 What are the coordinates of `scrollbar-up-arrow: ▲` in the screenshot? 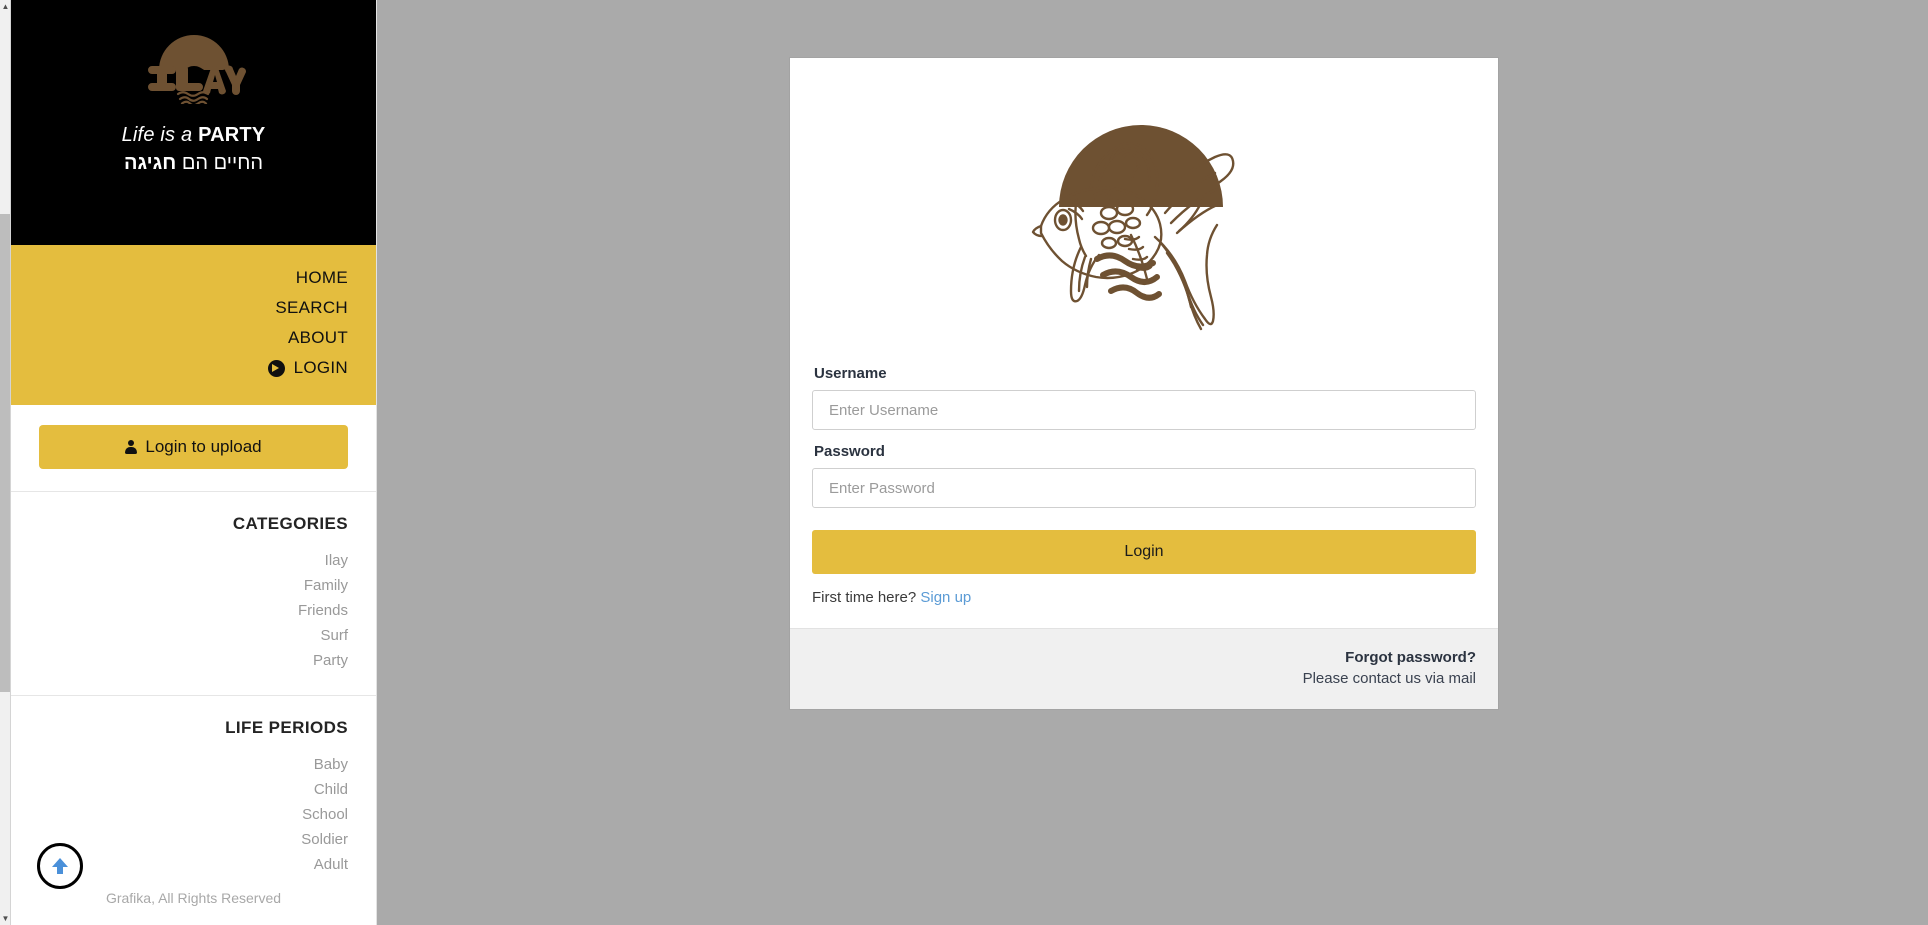 It's located at (5, 6).